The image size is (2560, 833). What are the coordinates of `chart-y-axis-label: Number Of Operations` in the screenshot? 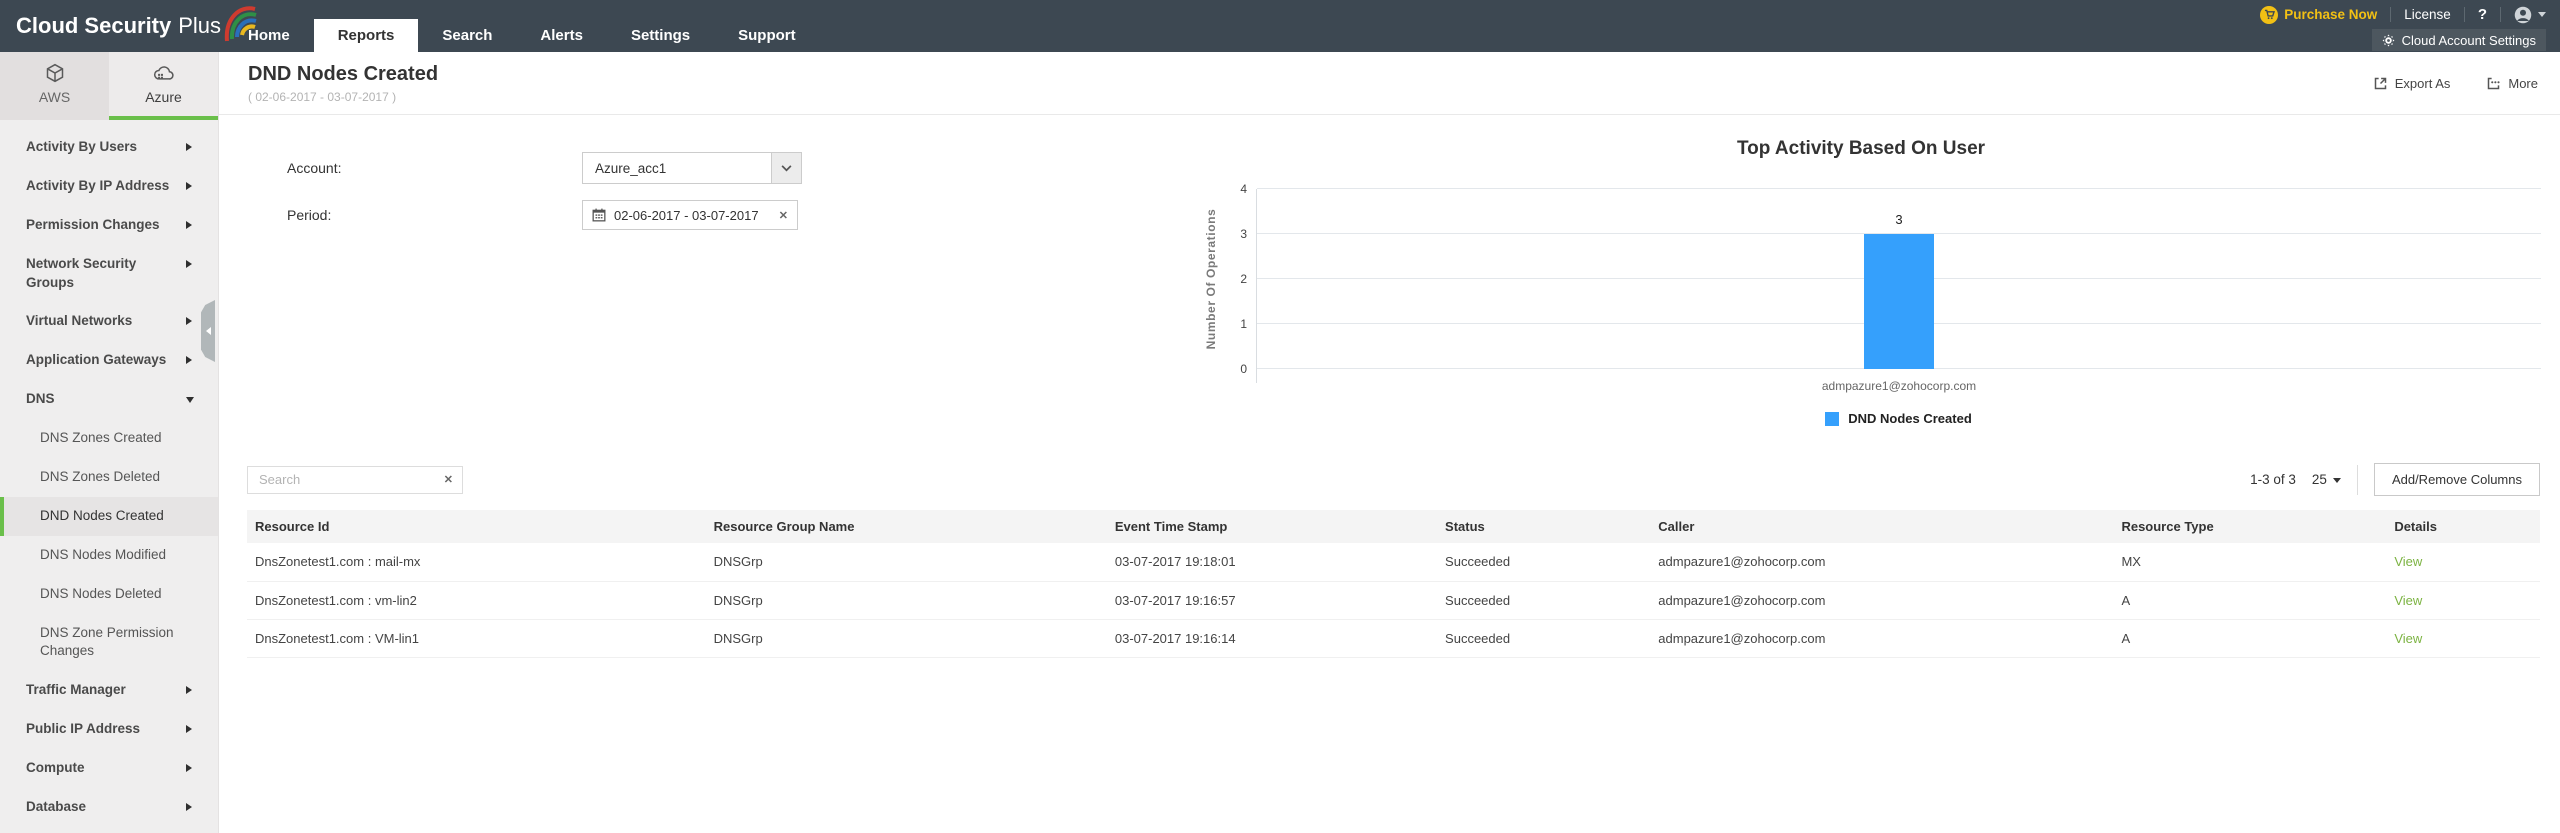 It's located at (1211, 279).